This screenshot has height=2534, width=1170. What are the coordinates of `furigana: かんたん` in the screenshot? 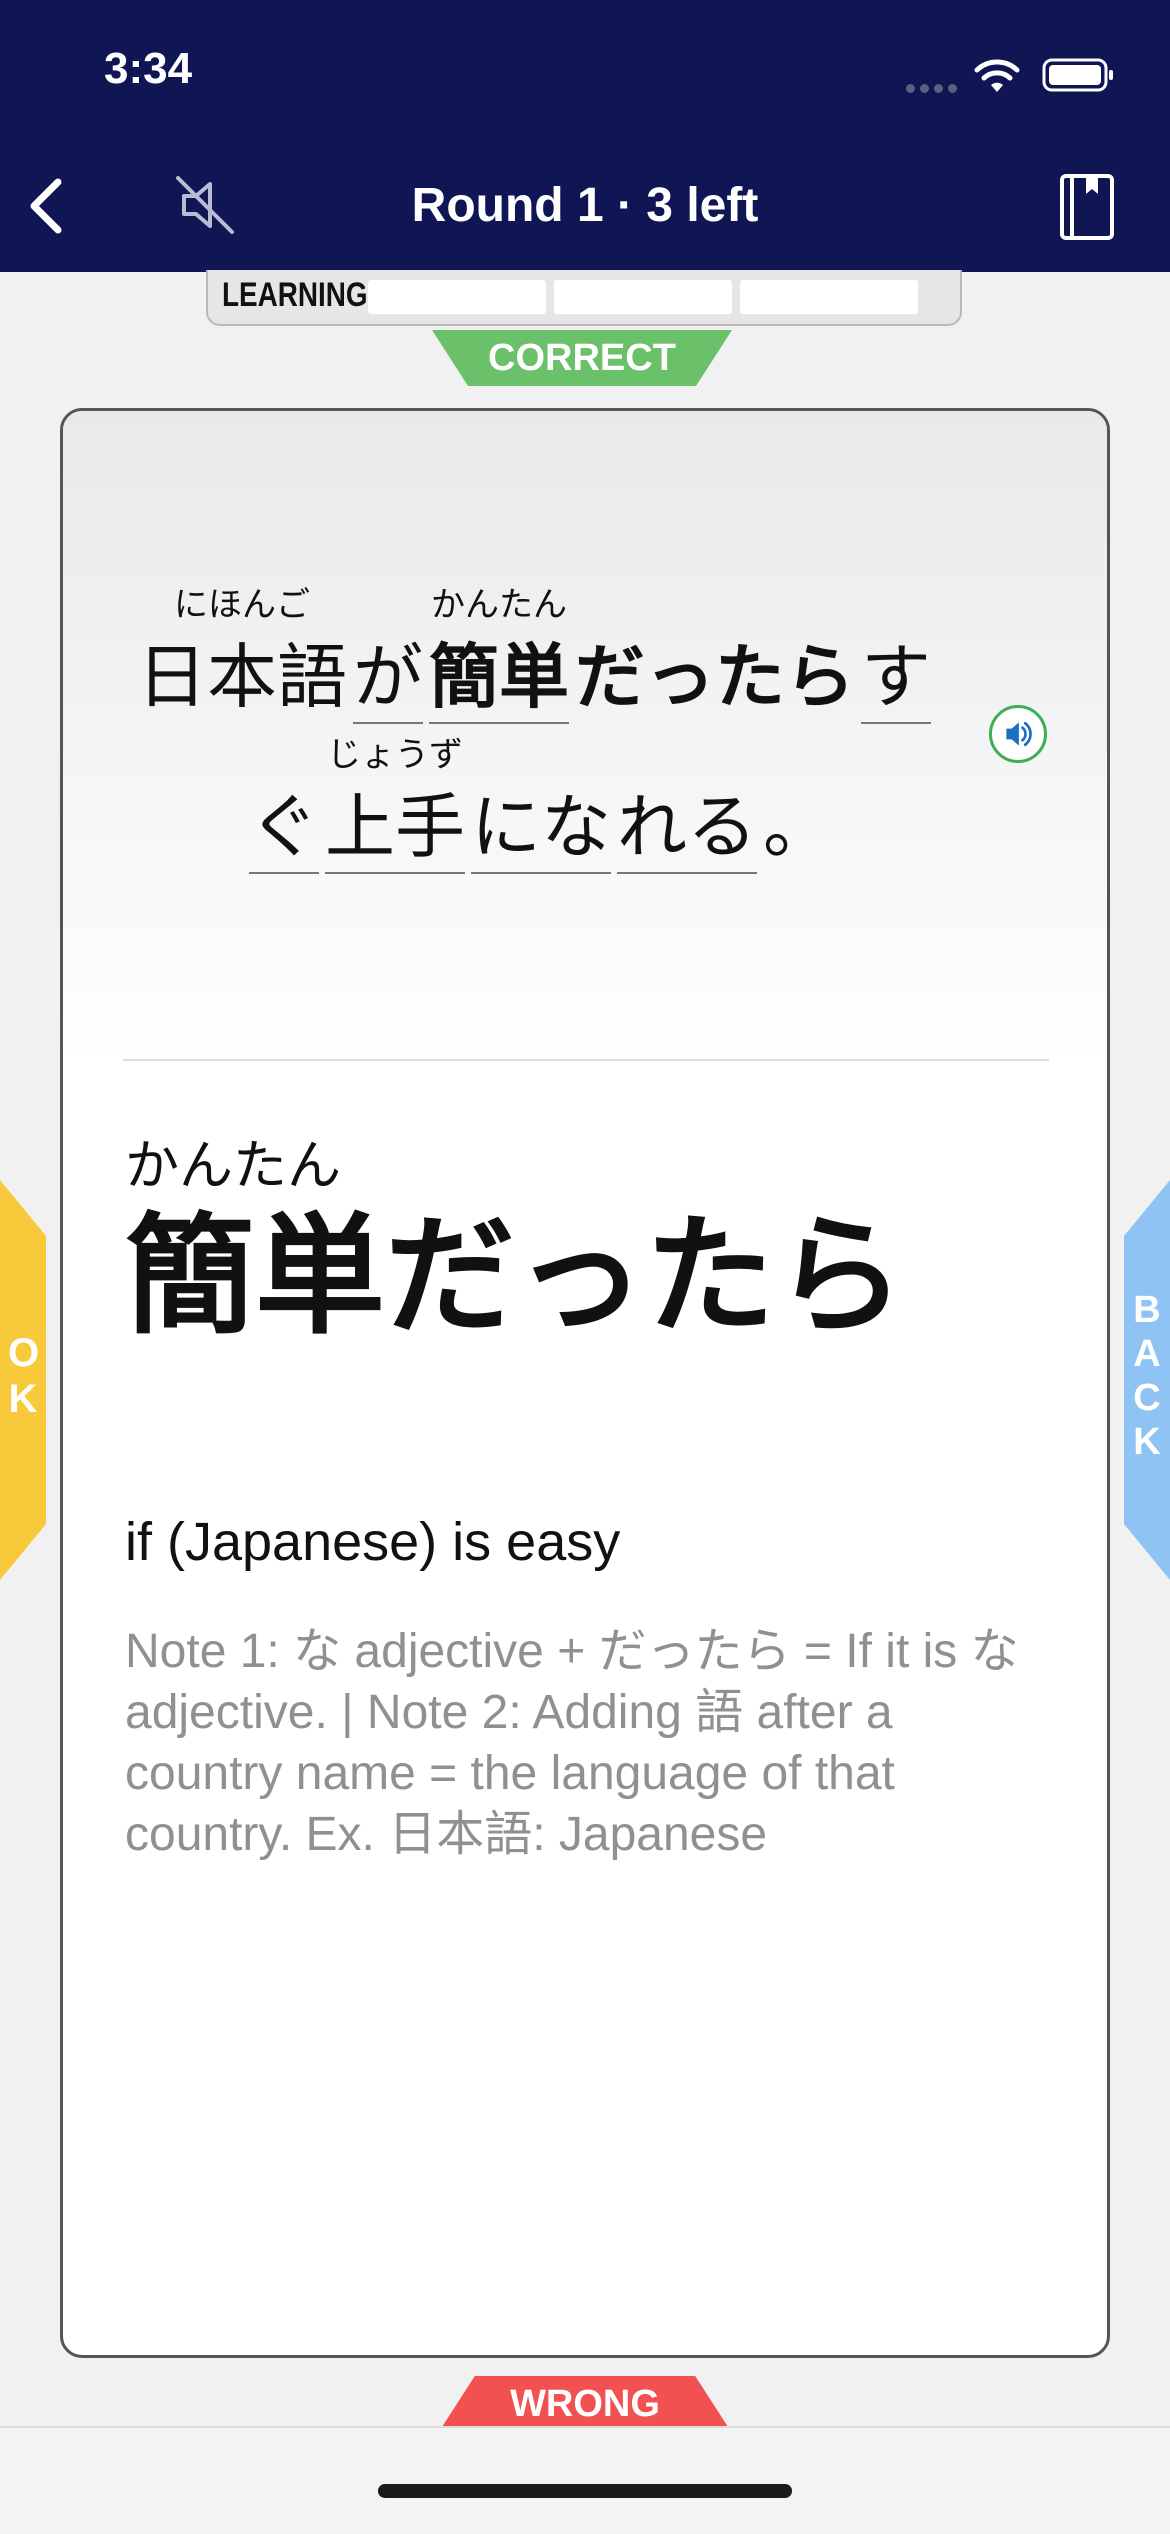 It's located at (499, 605).